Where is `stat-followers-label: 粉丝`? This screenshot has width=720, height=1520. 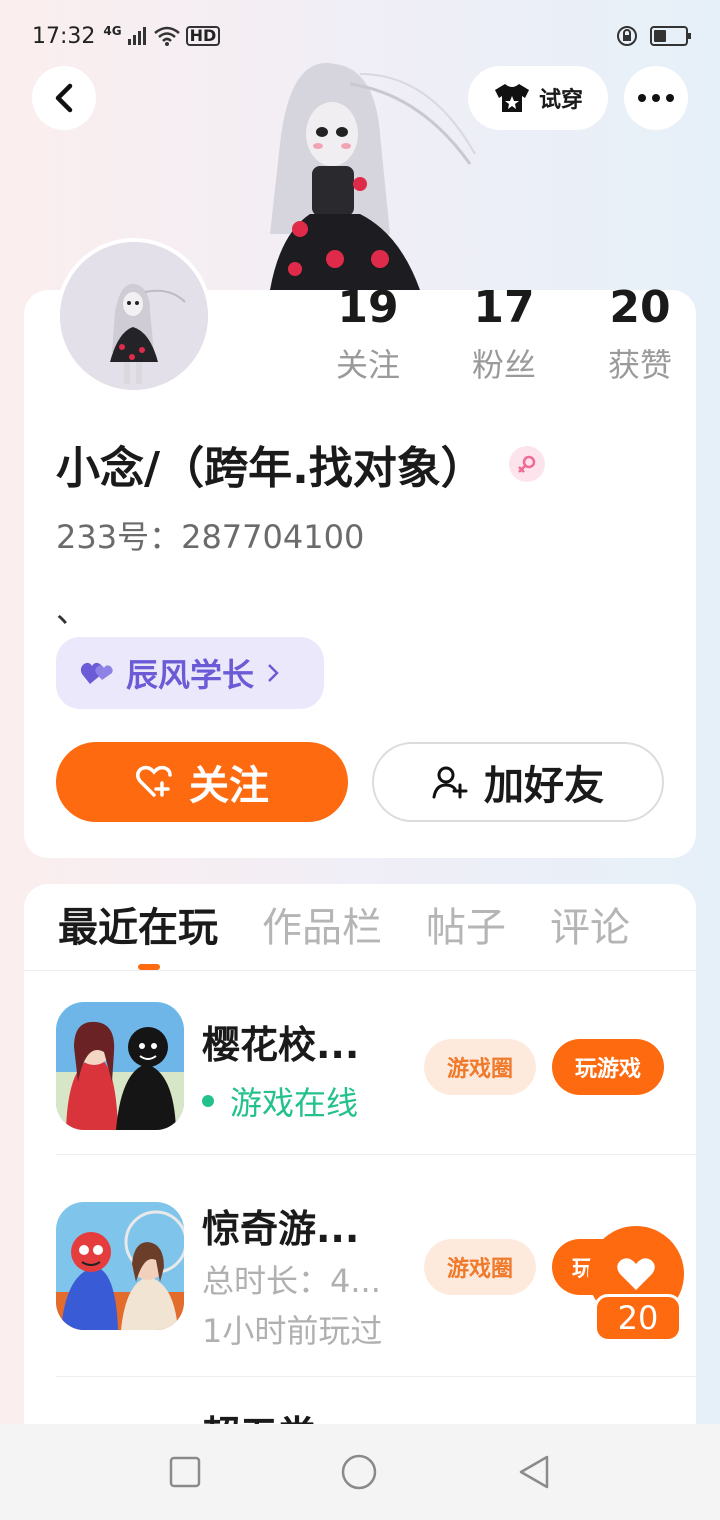
stat-followers-label: 粉丝 is located at coordinates (503, 365).